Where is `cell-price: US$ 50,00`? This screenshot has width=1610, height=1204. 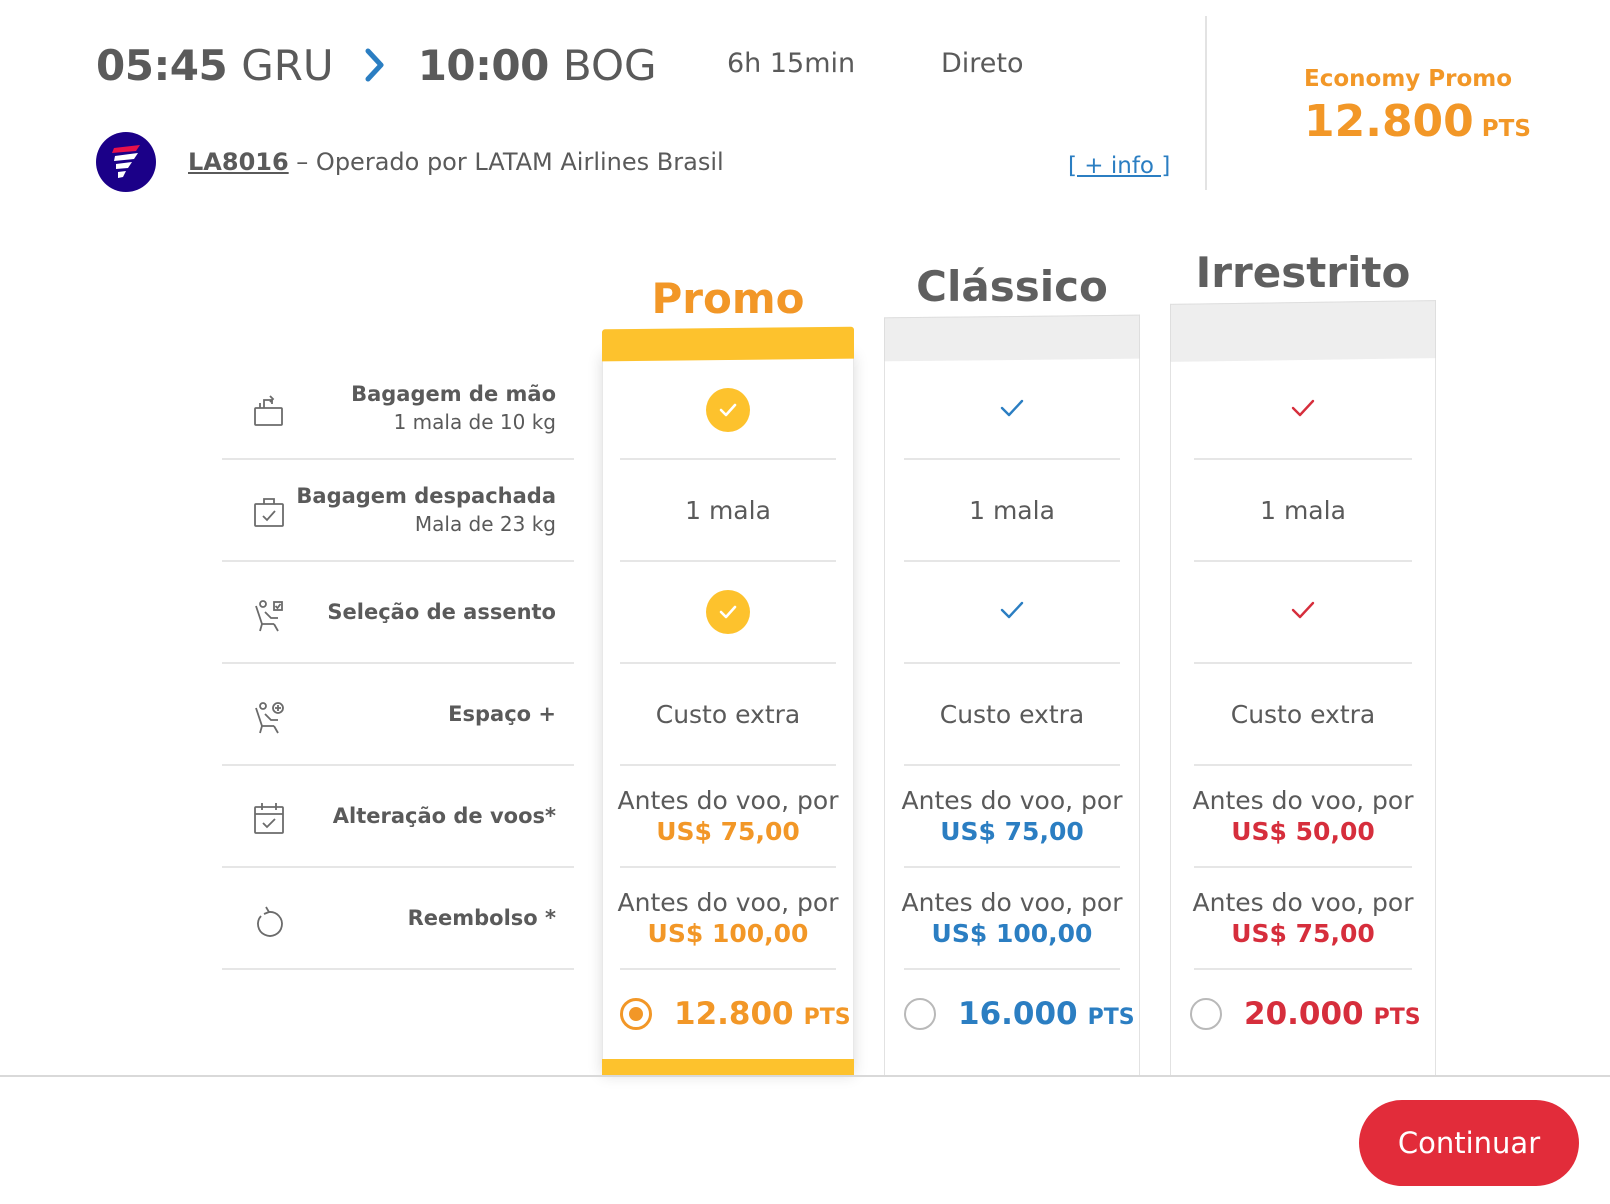
cell-price: US$ 50,00 is located at coordinates (1303, 831).